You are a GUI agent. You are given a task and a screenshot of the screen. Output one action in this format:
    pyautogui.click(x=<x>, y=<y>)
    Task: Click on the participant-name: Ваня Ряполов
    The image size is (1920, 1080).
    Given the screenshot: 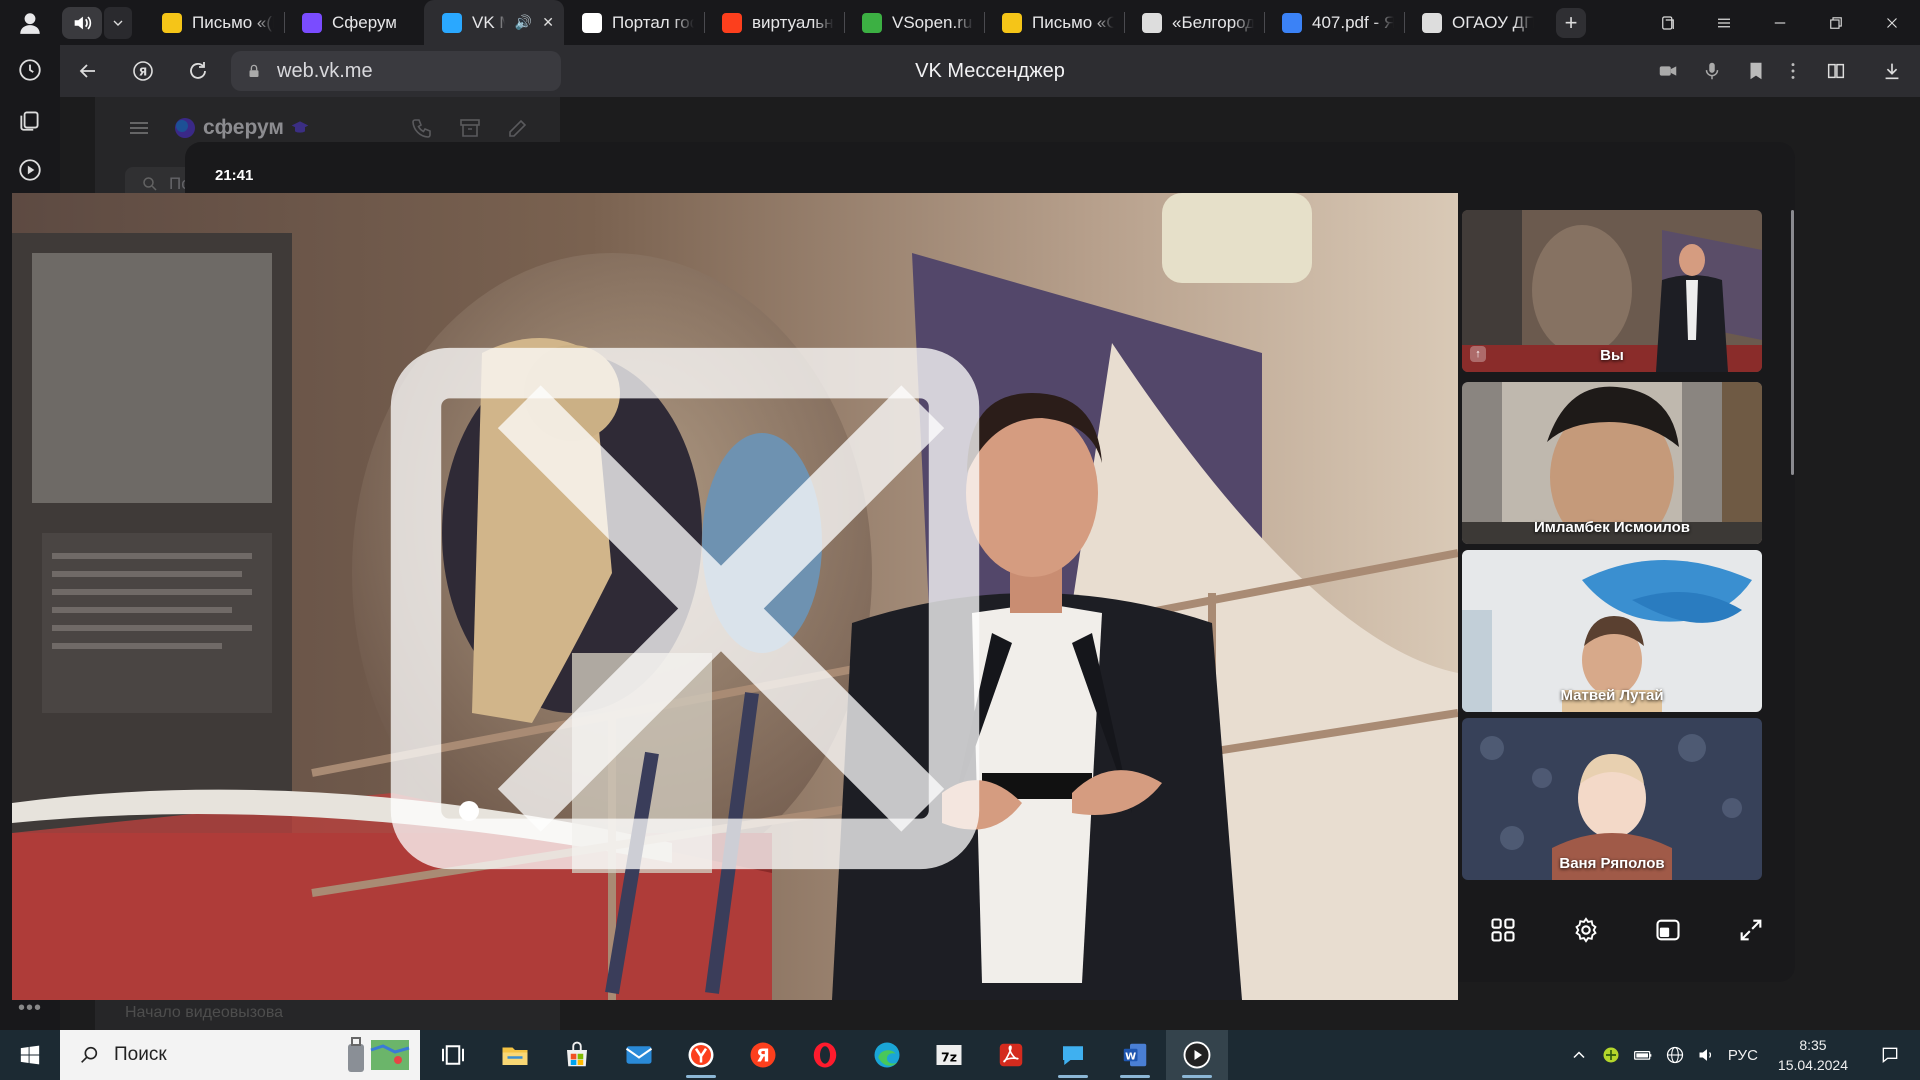 What is the action you would take?
    pyautogui.click(x=1612, y=863)
    